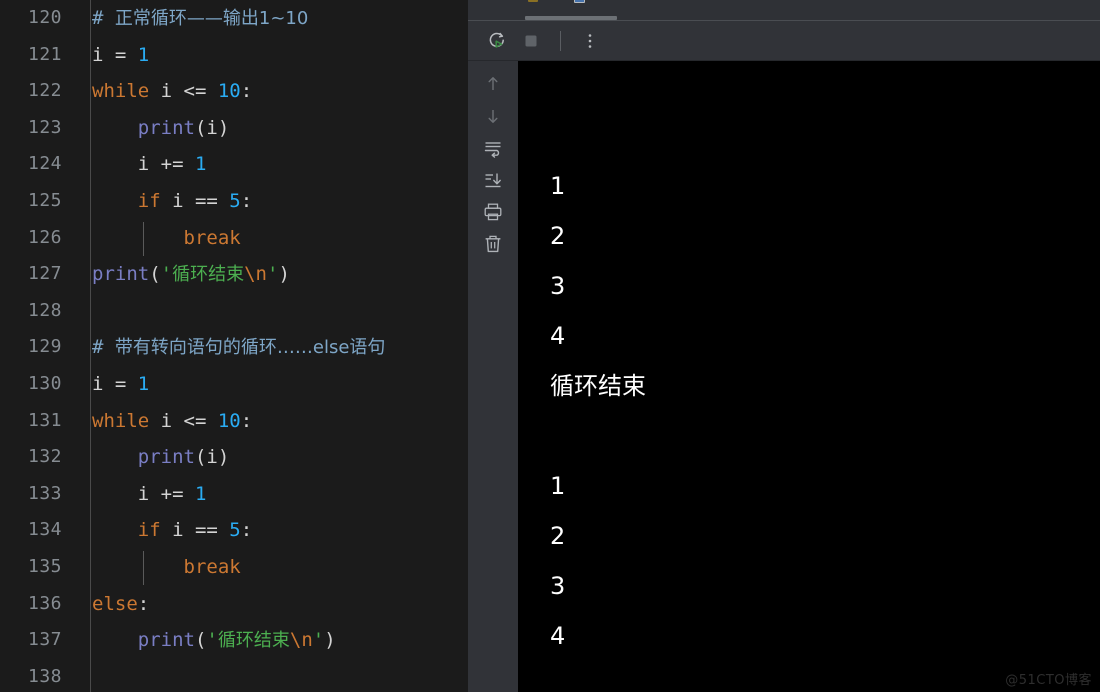 This screenshot has width=1100, height=692. Describe the element at coordinates (234, 128) in the screenshot. I see `code-line: 123 print(i)` at that location.